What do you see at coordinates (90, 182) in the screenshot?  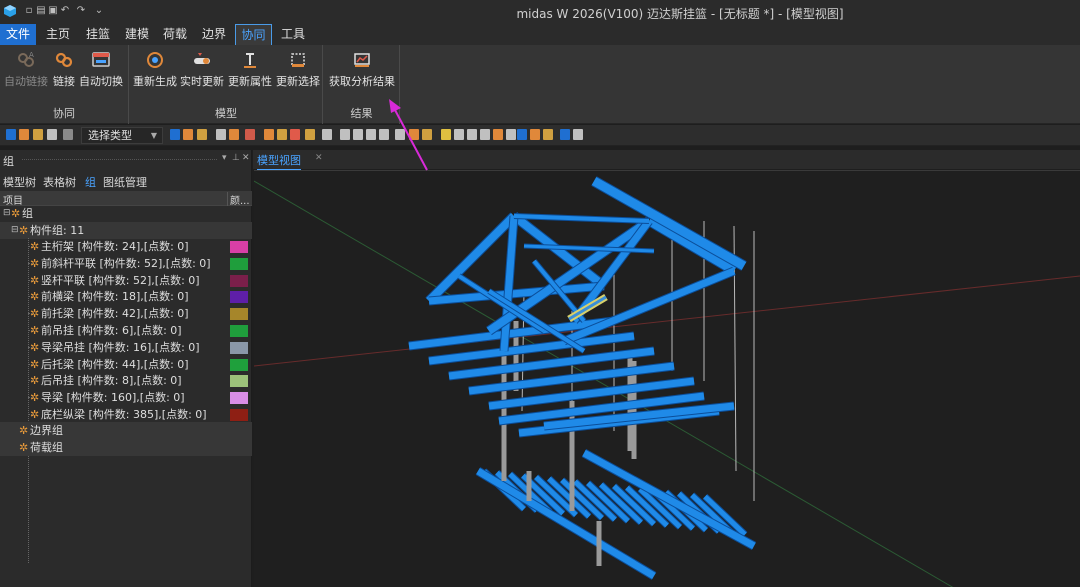 I see `tab-group: 组` at bounding box center [90, 182].